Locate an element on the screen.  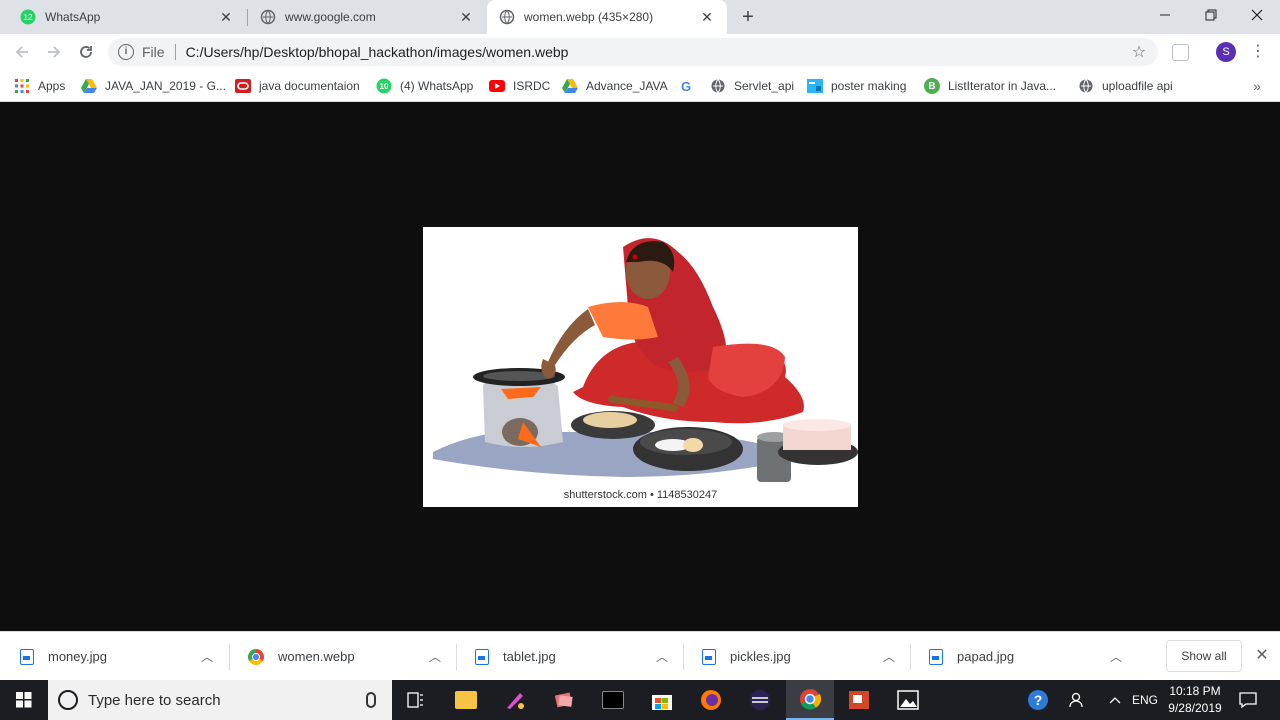
profile-avatar: S is located at coordinates (1226, 52).